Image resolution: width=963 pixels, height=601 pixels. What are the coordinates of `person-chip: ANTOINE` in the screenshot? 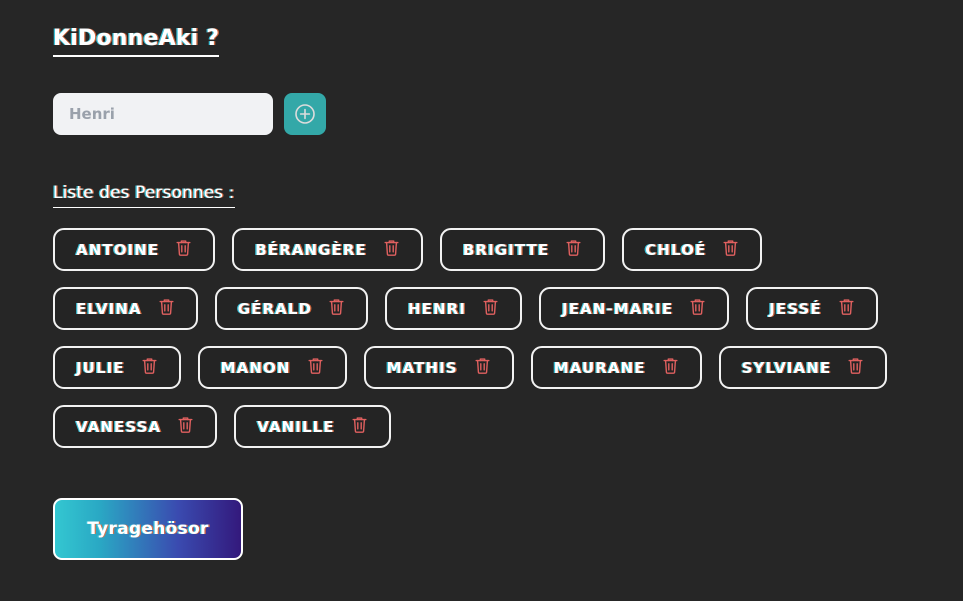 It's located at (134, 249).